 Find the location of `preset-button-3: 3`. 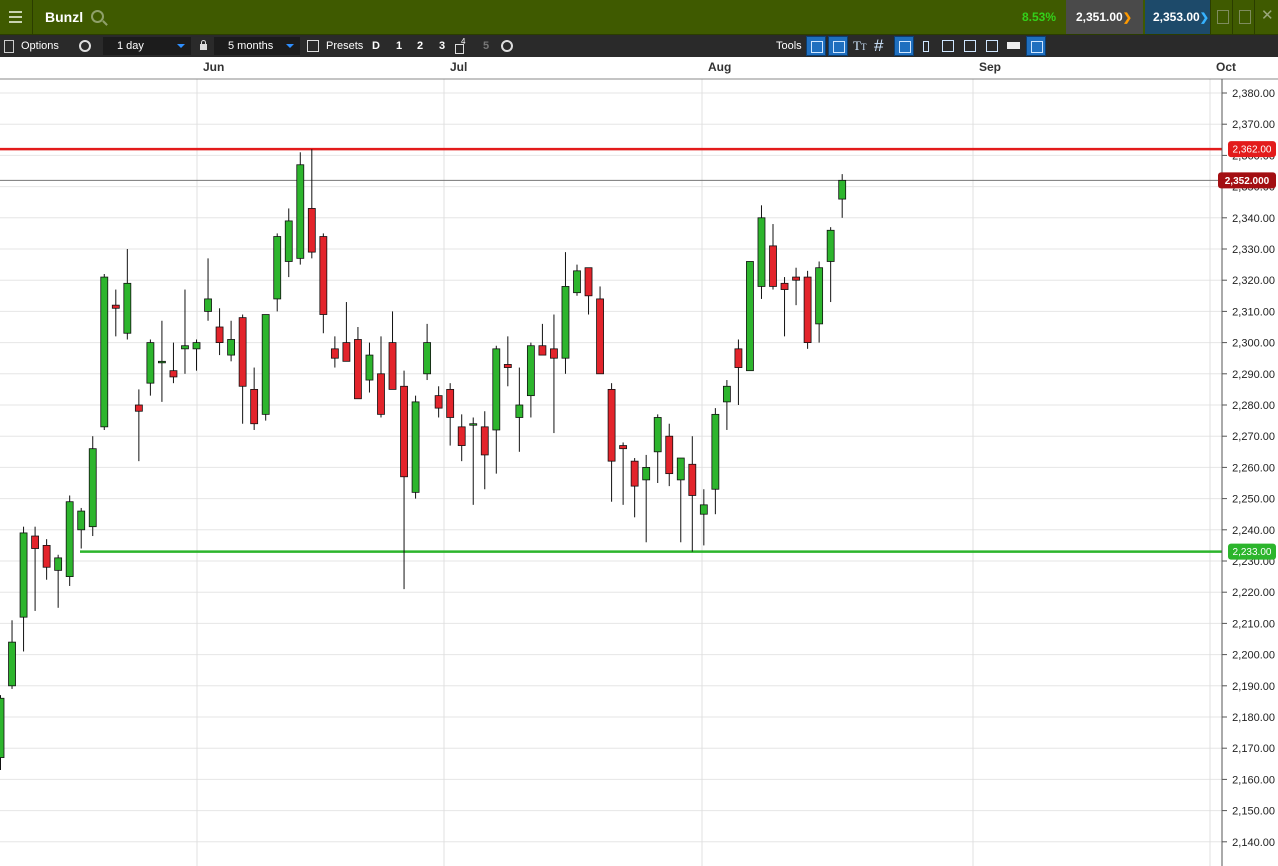

preset-button-3: 3 is located at coordinates (442, 46).